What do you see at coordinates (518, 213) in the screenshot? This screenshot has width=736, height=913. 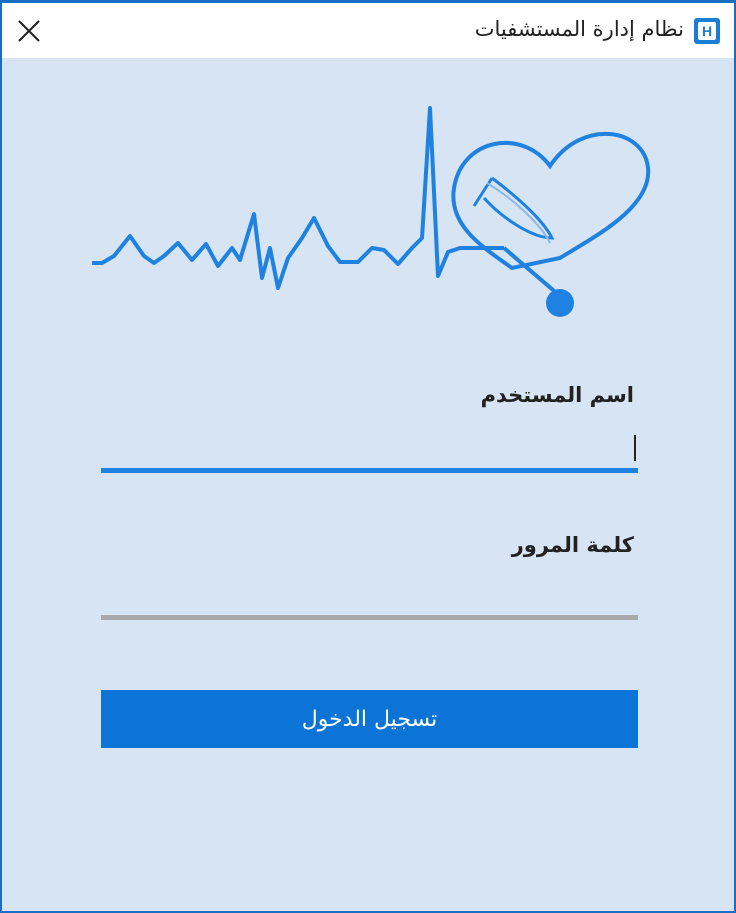 I see `stethoscope-inner-loop` at bounding box center [518, 213].